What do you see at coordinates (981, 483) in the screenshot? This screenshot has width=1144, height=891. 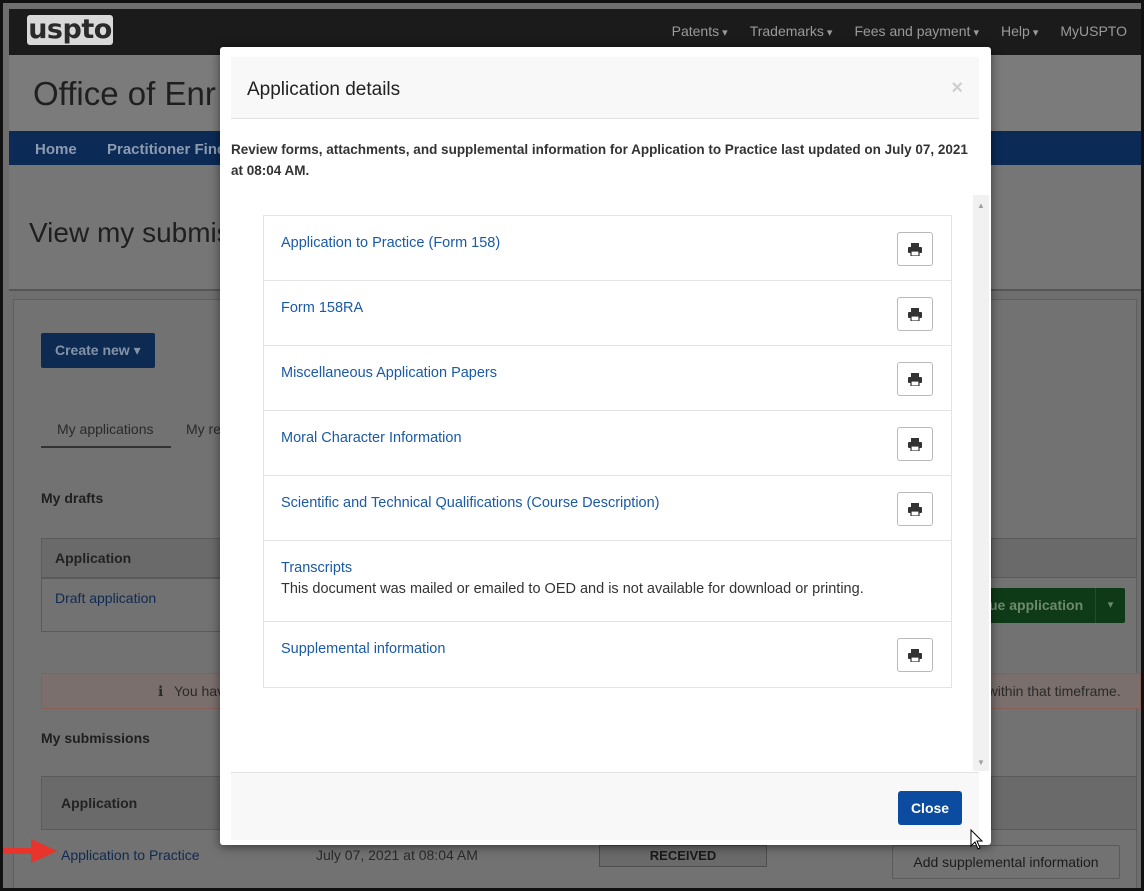 I see `scrollbar: ▲ ▼` at bounding box center [981, 483].